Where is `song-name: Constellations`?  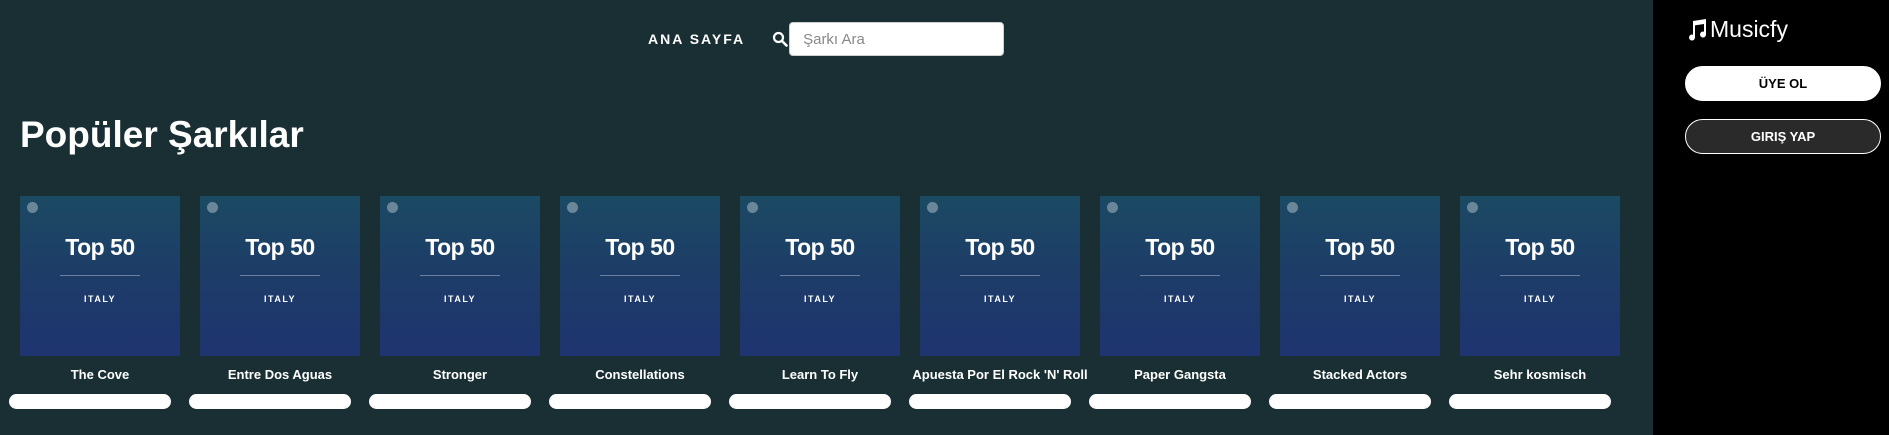 song-name: Constellations is located at coordinates (640, 374).